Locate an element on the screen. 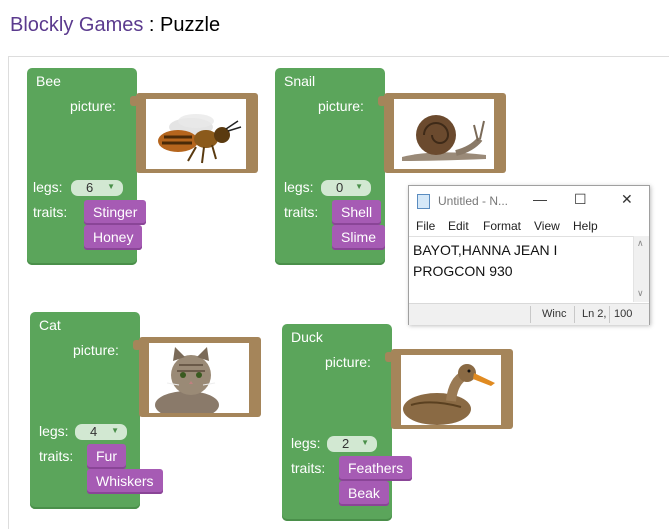 Image resolution: width=669 pixels, height=529 pixels. page-header: Blockly Games : Puzzle is located at coordinates (115, 25).